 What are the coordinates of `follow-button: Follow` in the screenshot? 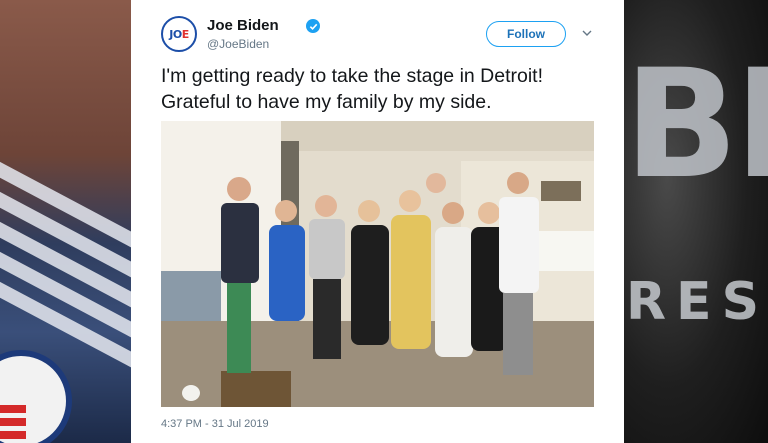 It's located at (526, 34).